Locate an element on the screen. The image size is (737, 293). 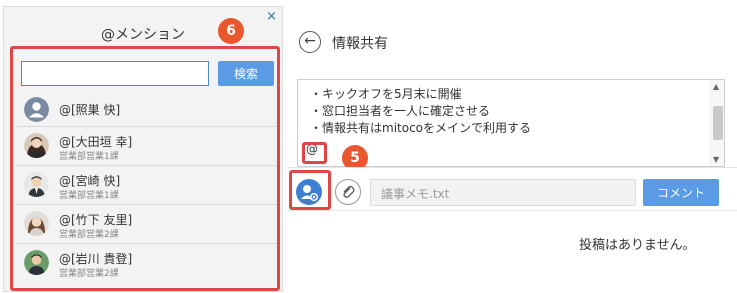
empty-message: 投稿はありません。 is located at coordinates (637, 245).